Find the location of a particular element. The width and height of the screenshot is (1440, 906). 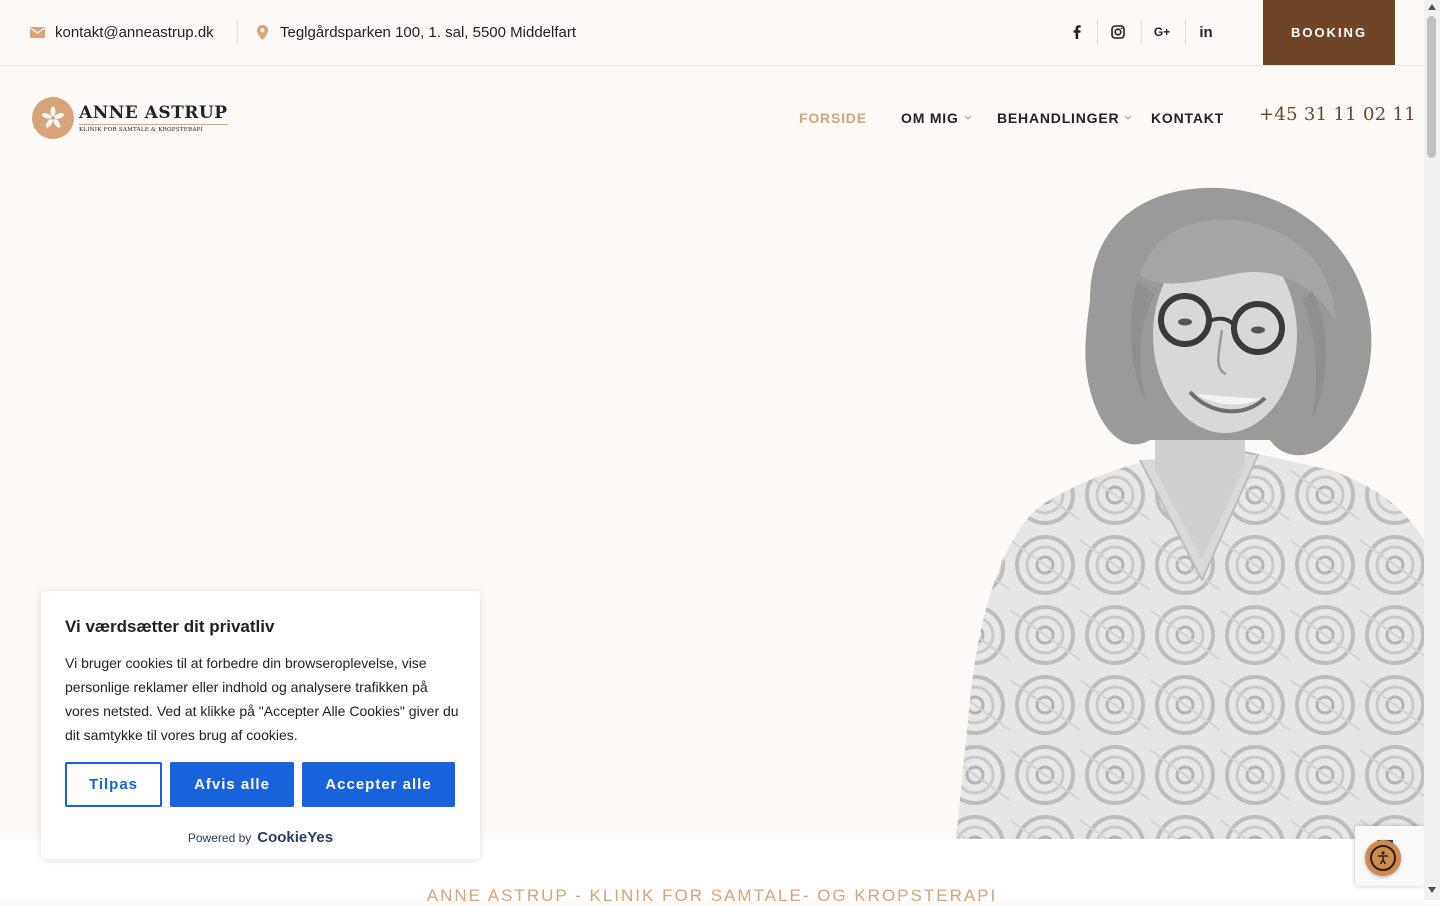

linkedin-icon: in is located at coordinates (1206, 32).